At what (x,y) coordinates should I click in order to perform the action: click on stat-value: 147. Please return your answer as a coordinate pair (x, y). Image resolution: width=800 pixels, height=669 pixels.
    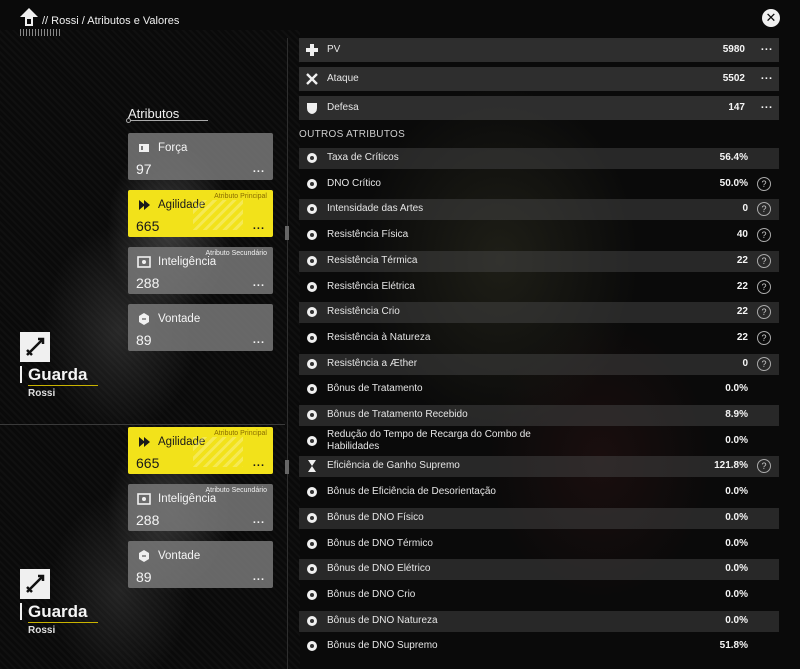
    Looking at the image, I should click on (736, 107).